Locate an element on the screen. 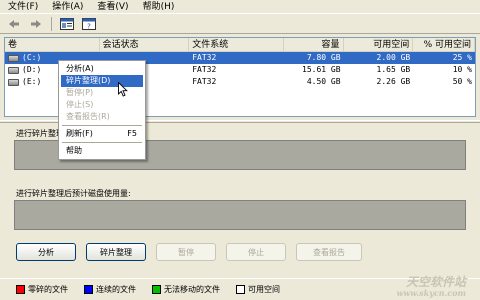  help-icon: ? is located at coordinates (89, 24).